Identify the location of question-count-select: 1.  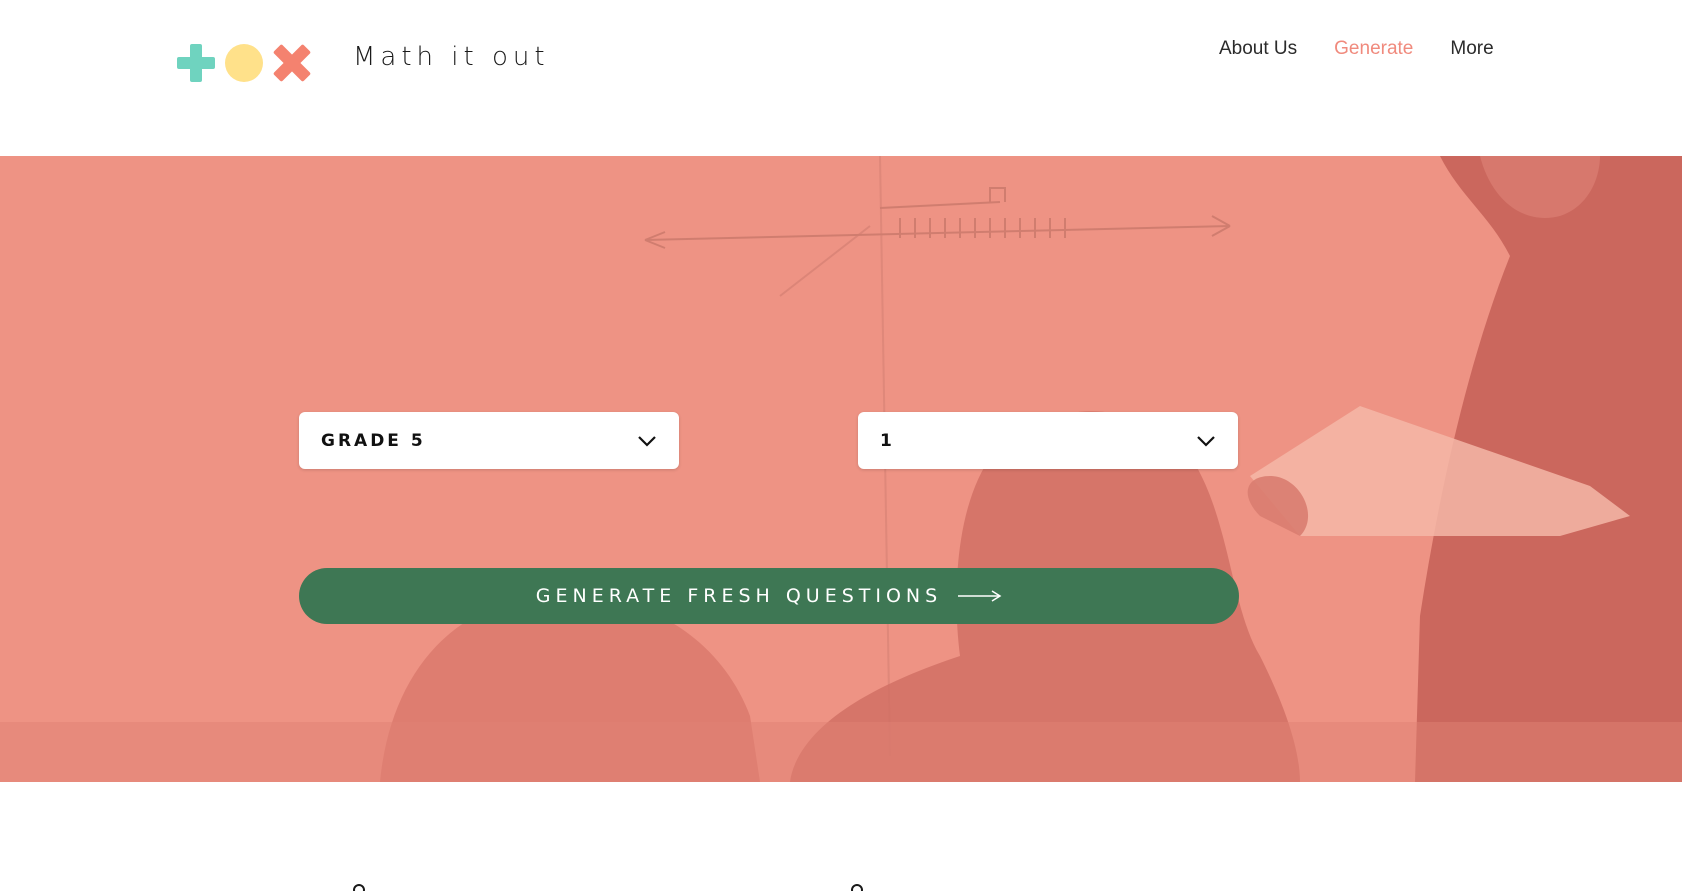
(1048, 440).